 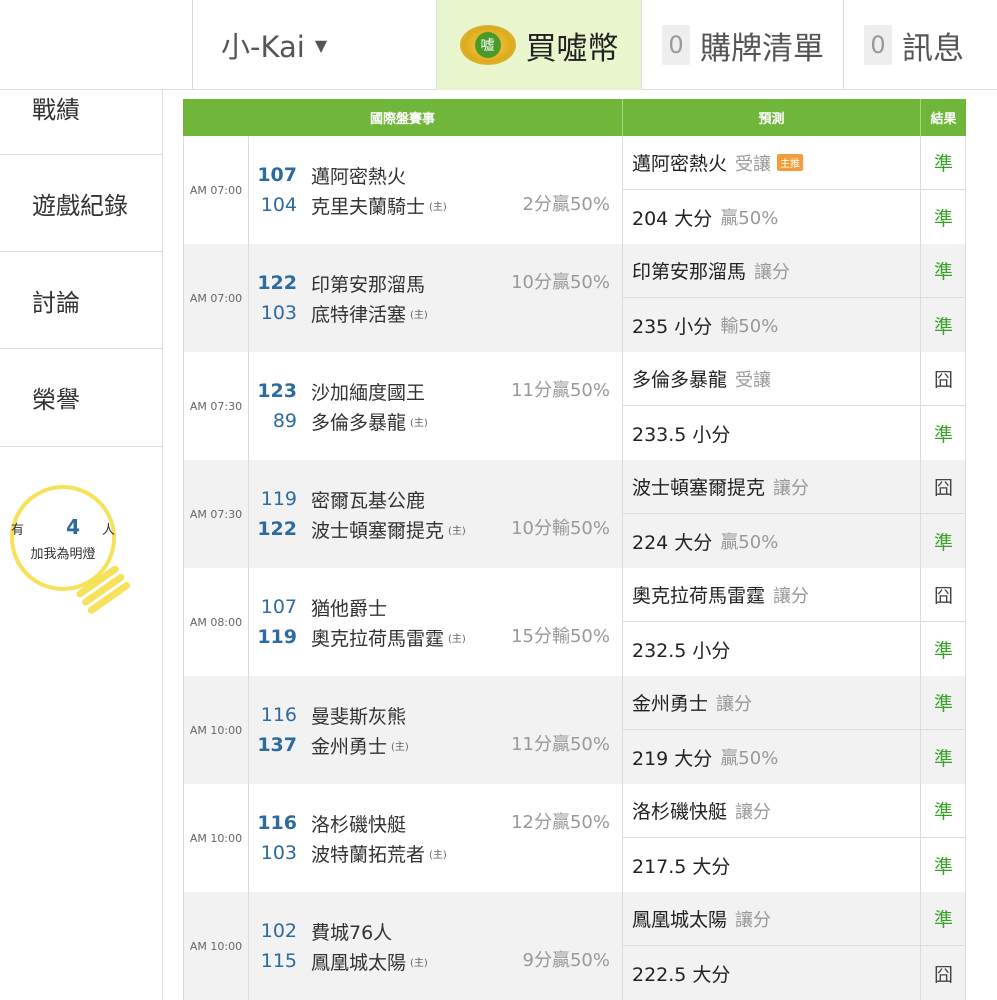 What do you see at coordinates (81, 203) in the screenshot?
I see `sidebar-item-game-history: 遊戲紀錄` at bounding box center [81, 203].